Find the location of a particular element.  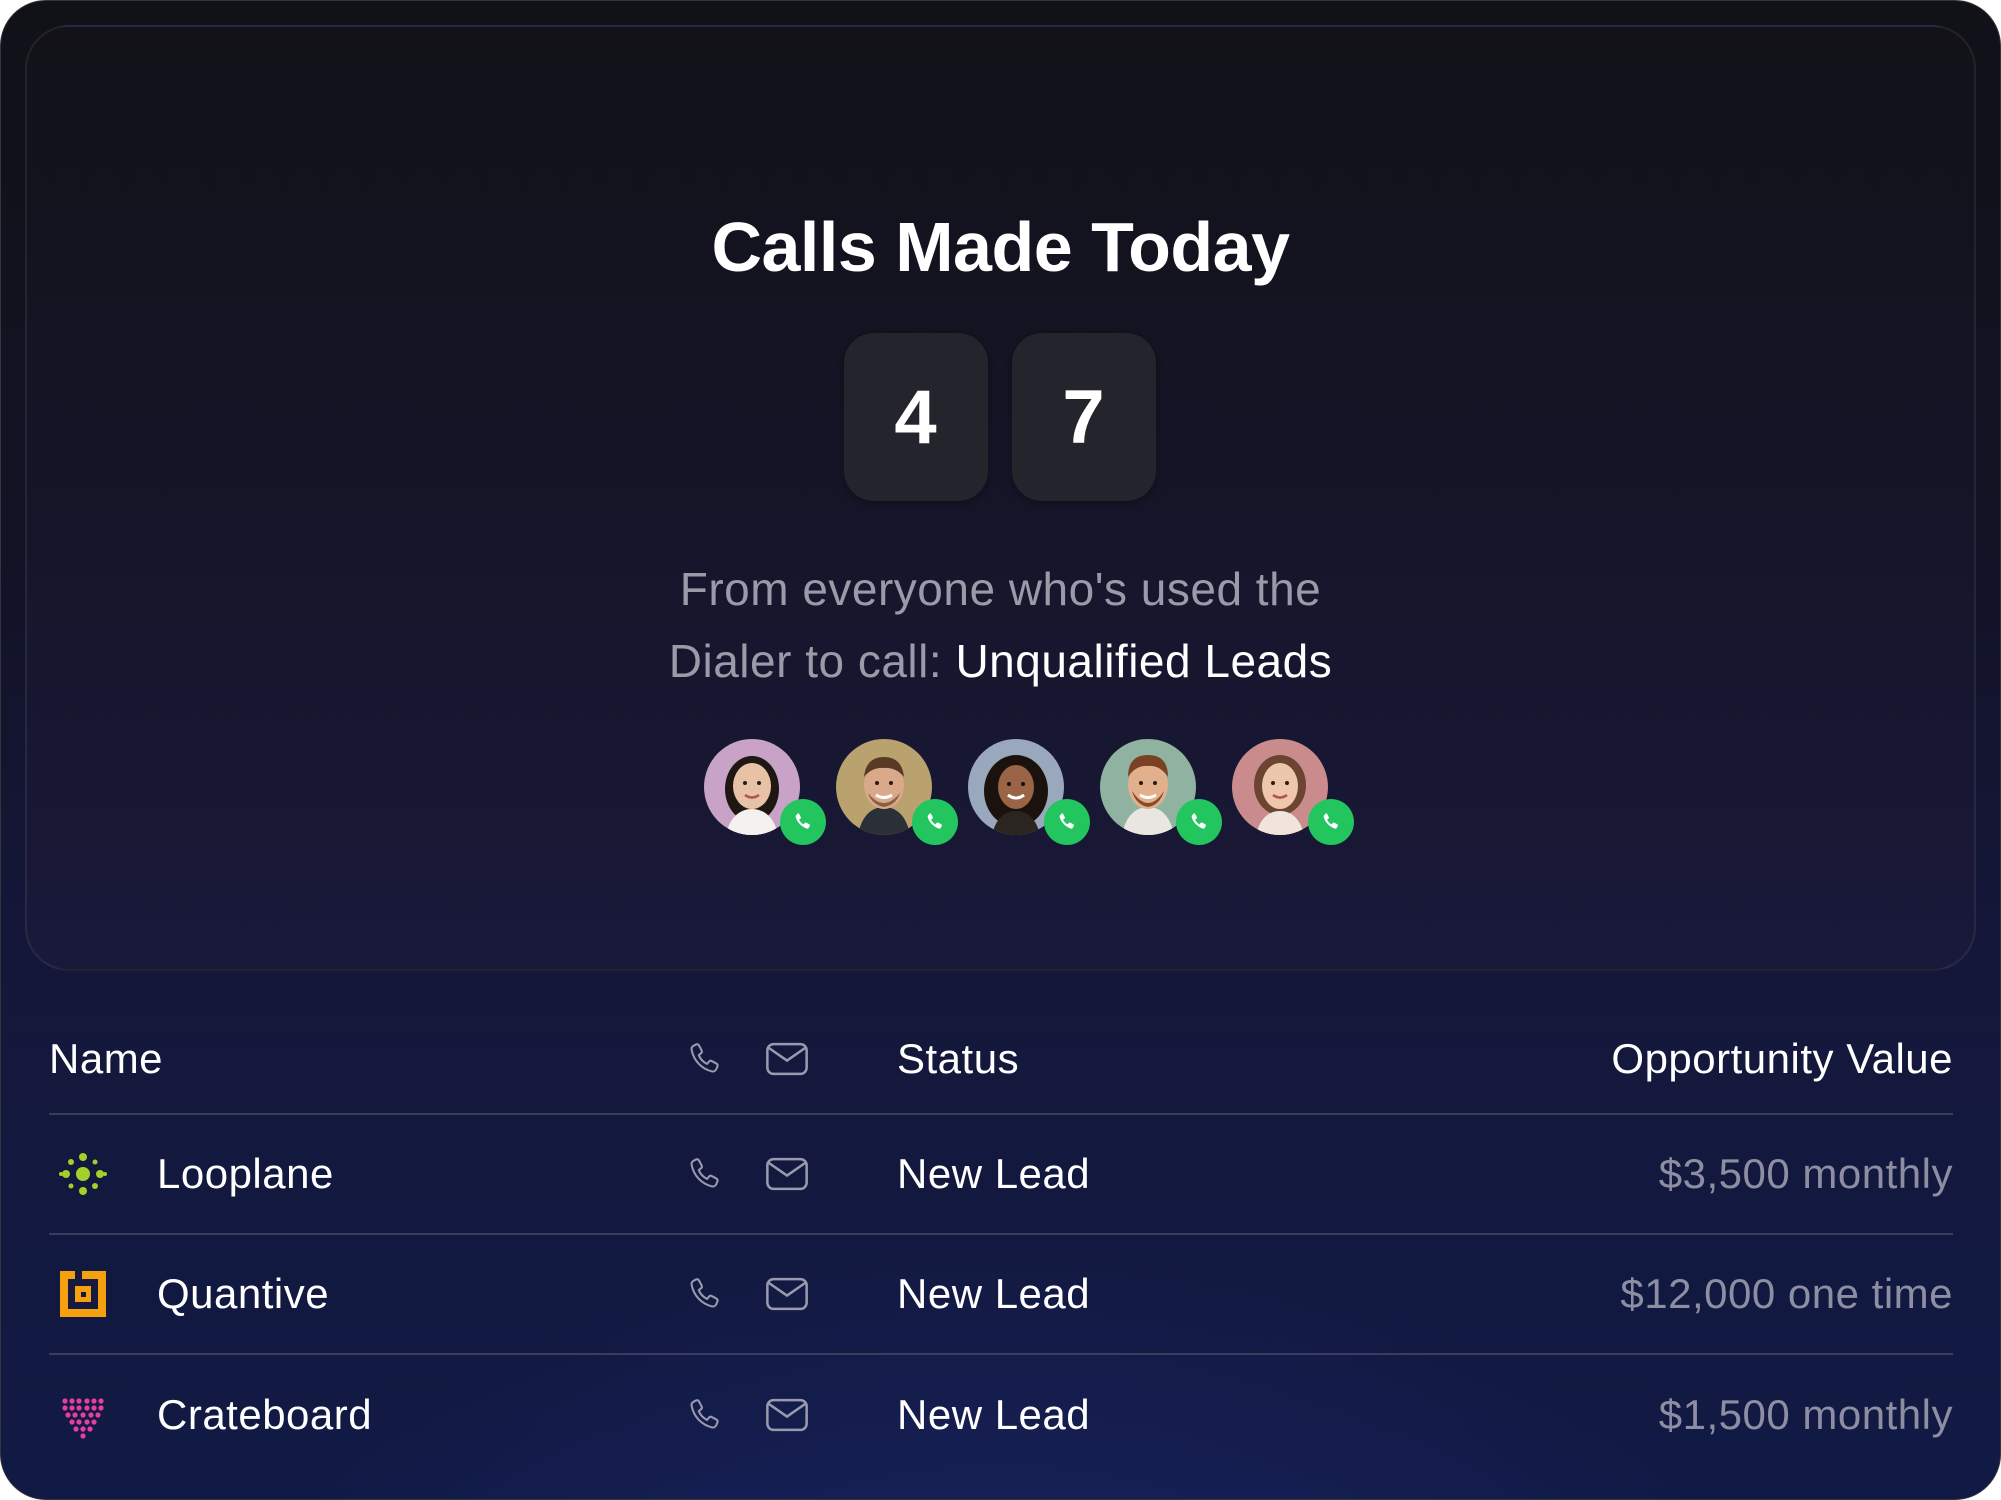

subtitle-line: From everyone who's used the is located at coordinates (1000, 589).